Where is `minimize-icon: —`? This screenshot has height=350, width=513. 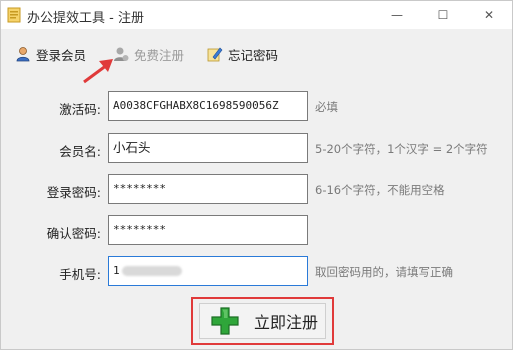 minimize-icon: — is located at coordinates (397, 15).